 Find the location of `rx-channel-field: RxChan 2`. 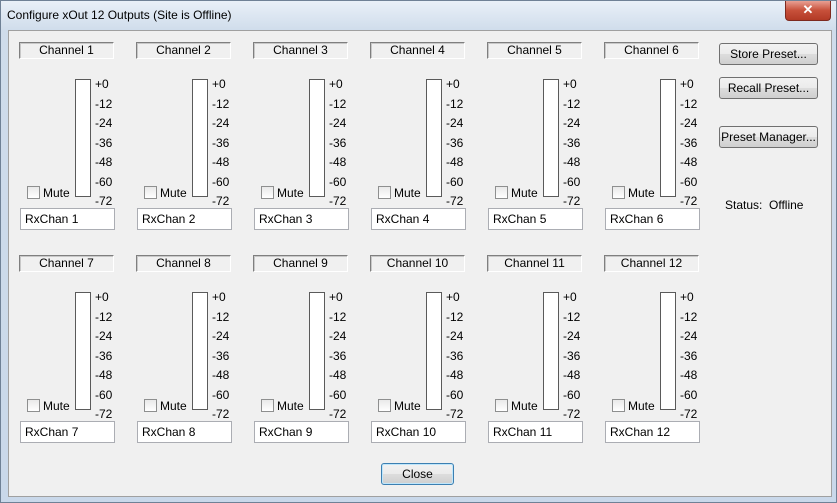

rx-channel-field: RxChan 2 is located at coordinates (184, 219).